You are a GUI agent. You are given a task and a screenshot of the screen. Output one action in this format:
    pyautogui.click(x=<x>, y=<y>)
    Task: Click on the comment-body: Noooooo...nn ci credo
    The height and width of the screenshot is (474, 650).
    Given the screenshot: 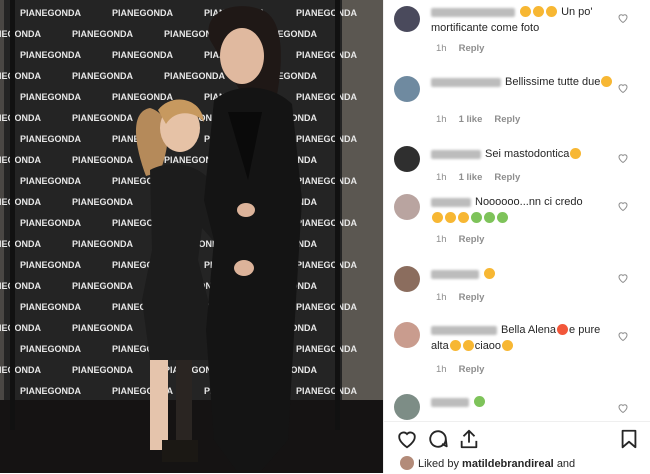 What is the action you would take?
    pyautogui.click(x=529, y=202)
    